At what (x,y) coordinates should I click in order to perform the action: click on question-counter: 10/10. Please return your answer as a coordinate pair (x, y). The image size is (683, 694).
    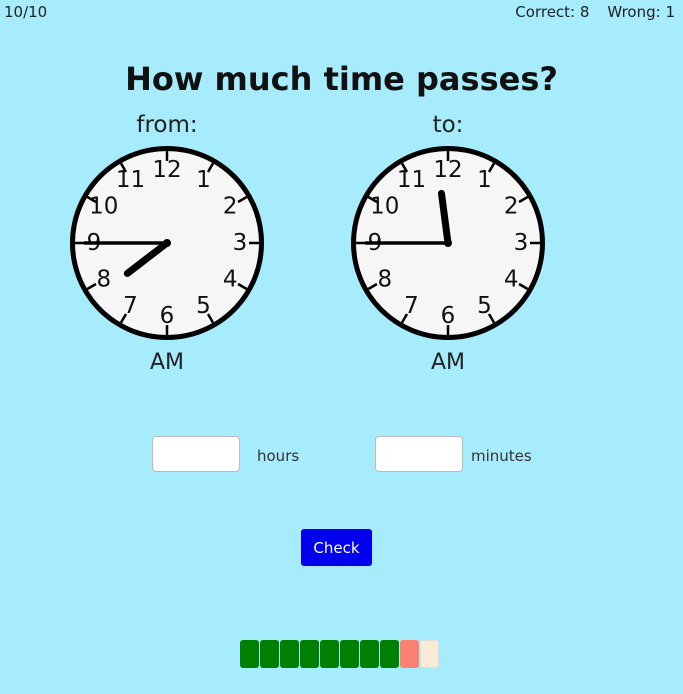
    Looking at the image, I should click on (26, 12).